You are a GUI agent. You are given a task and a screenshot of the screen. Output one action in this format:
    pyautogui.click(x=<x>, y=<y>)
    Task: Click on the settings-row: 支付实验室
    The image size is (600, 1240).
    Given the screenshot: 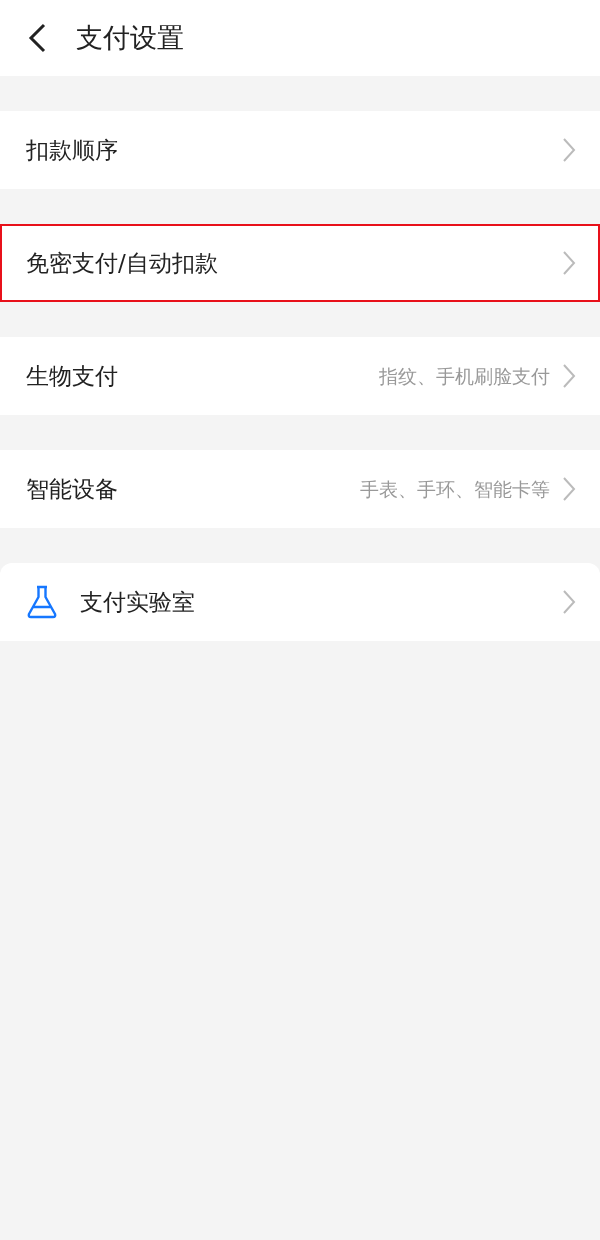 What is the action you would take?
    pyautogui.click(x=300, y=602)
    